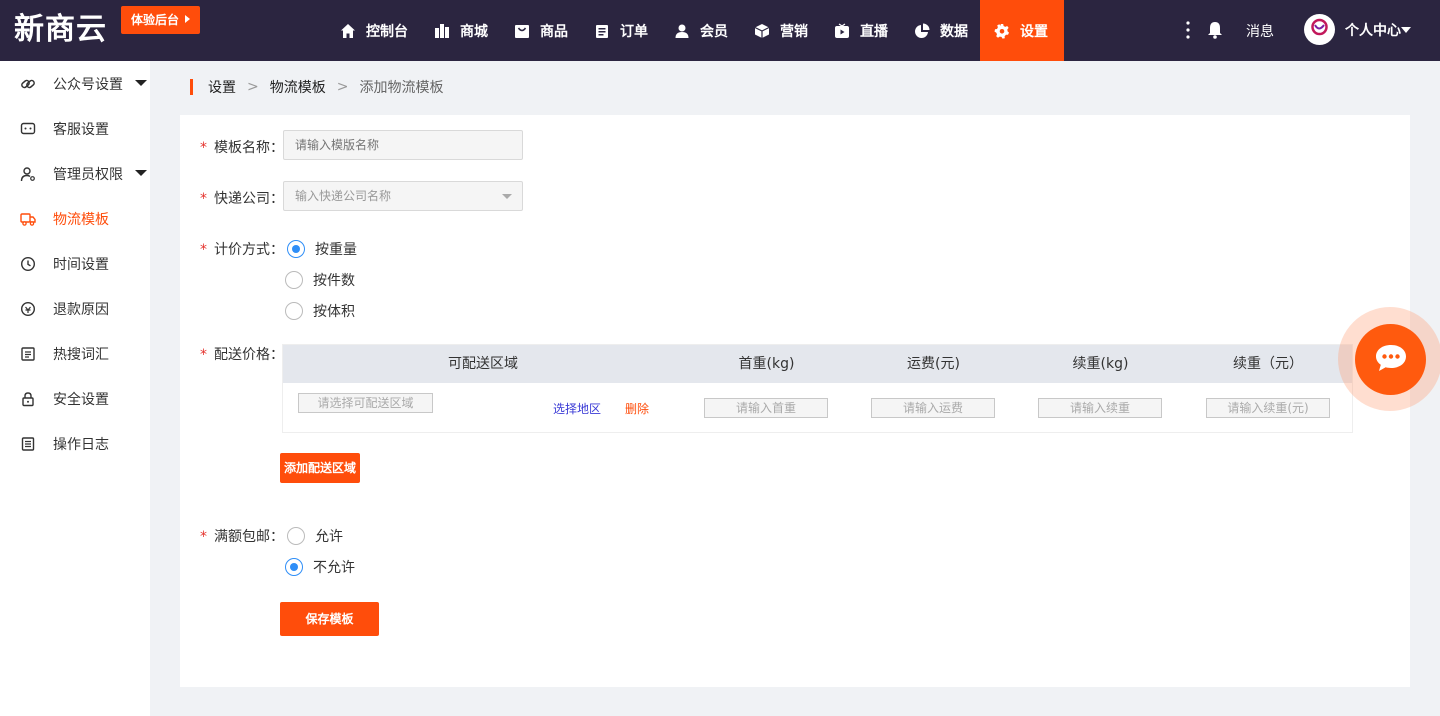 This screenshot has width=1440, height=716. I want to click on template-name-label: * 模板名称：, so click(242, 147).